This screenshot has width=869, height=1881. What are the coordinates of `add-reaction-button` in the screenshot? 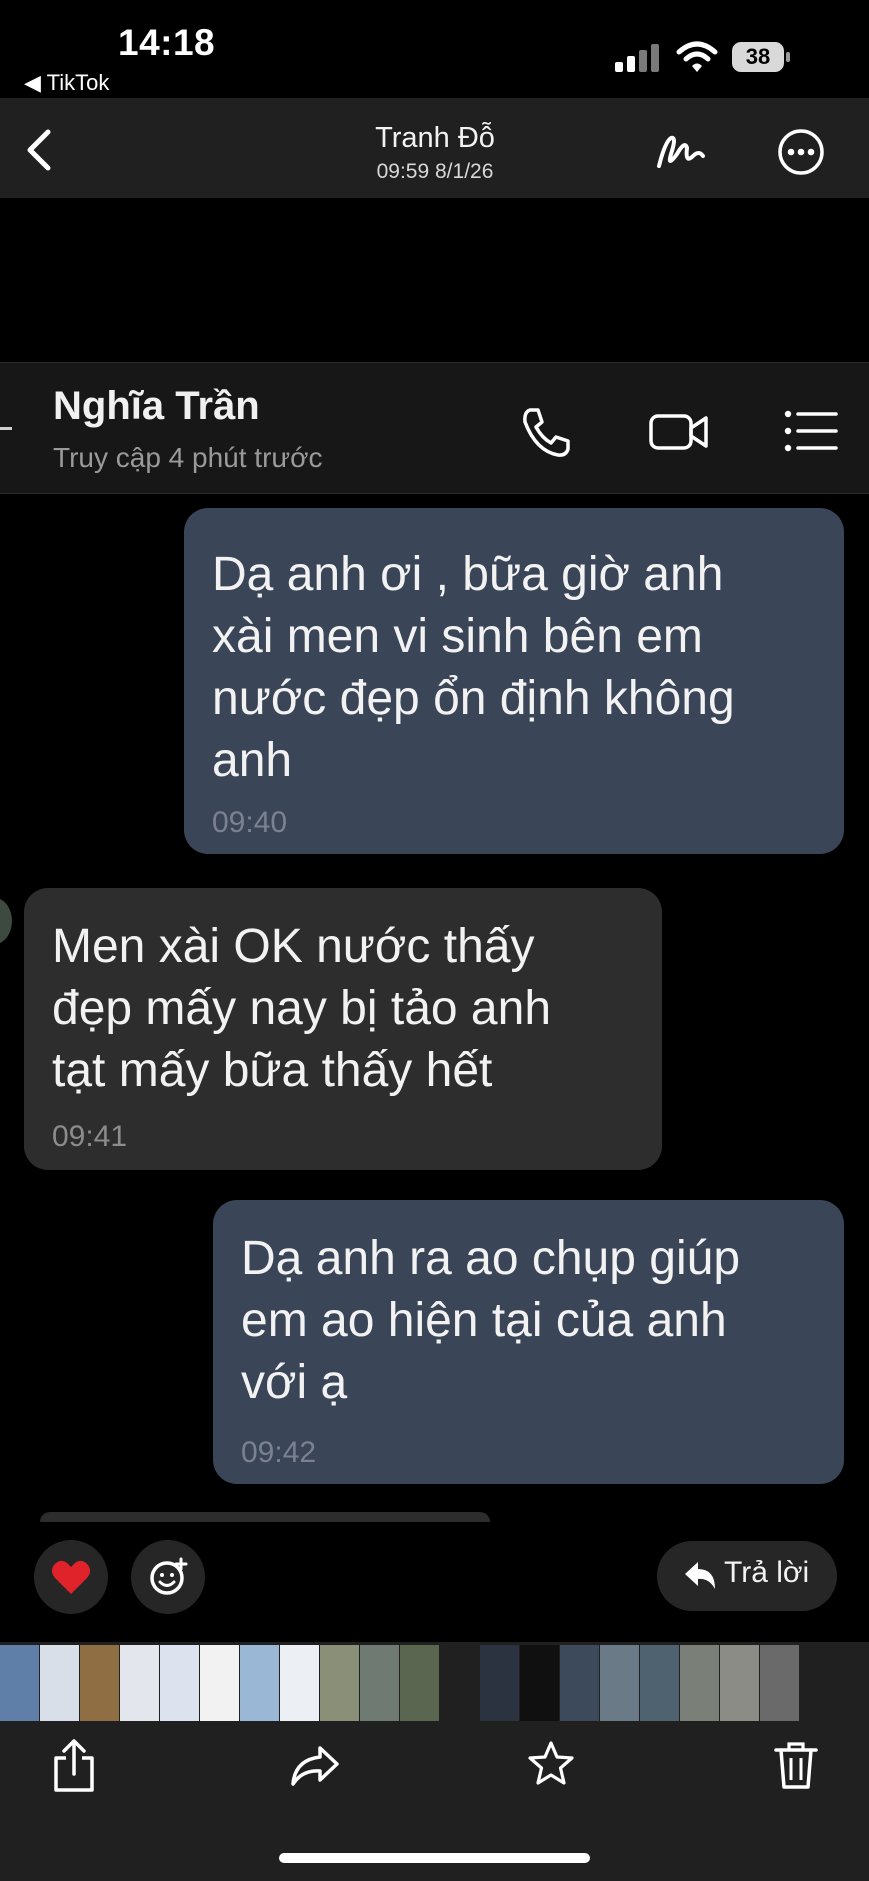 It's located at (168, 1577).